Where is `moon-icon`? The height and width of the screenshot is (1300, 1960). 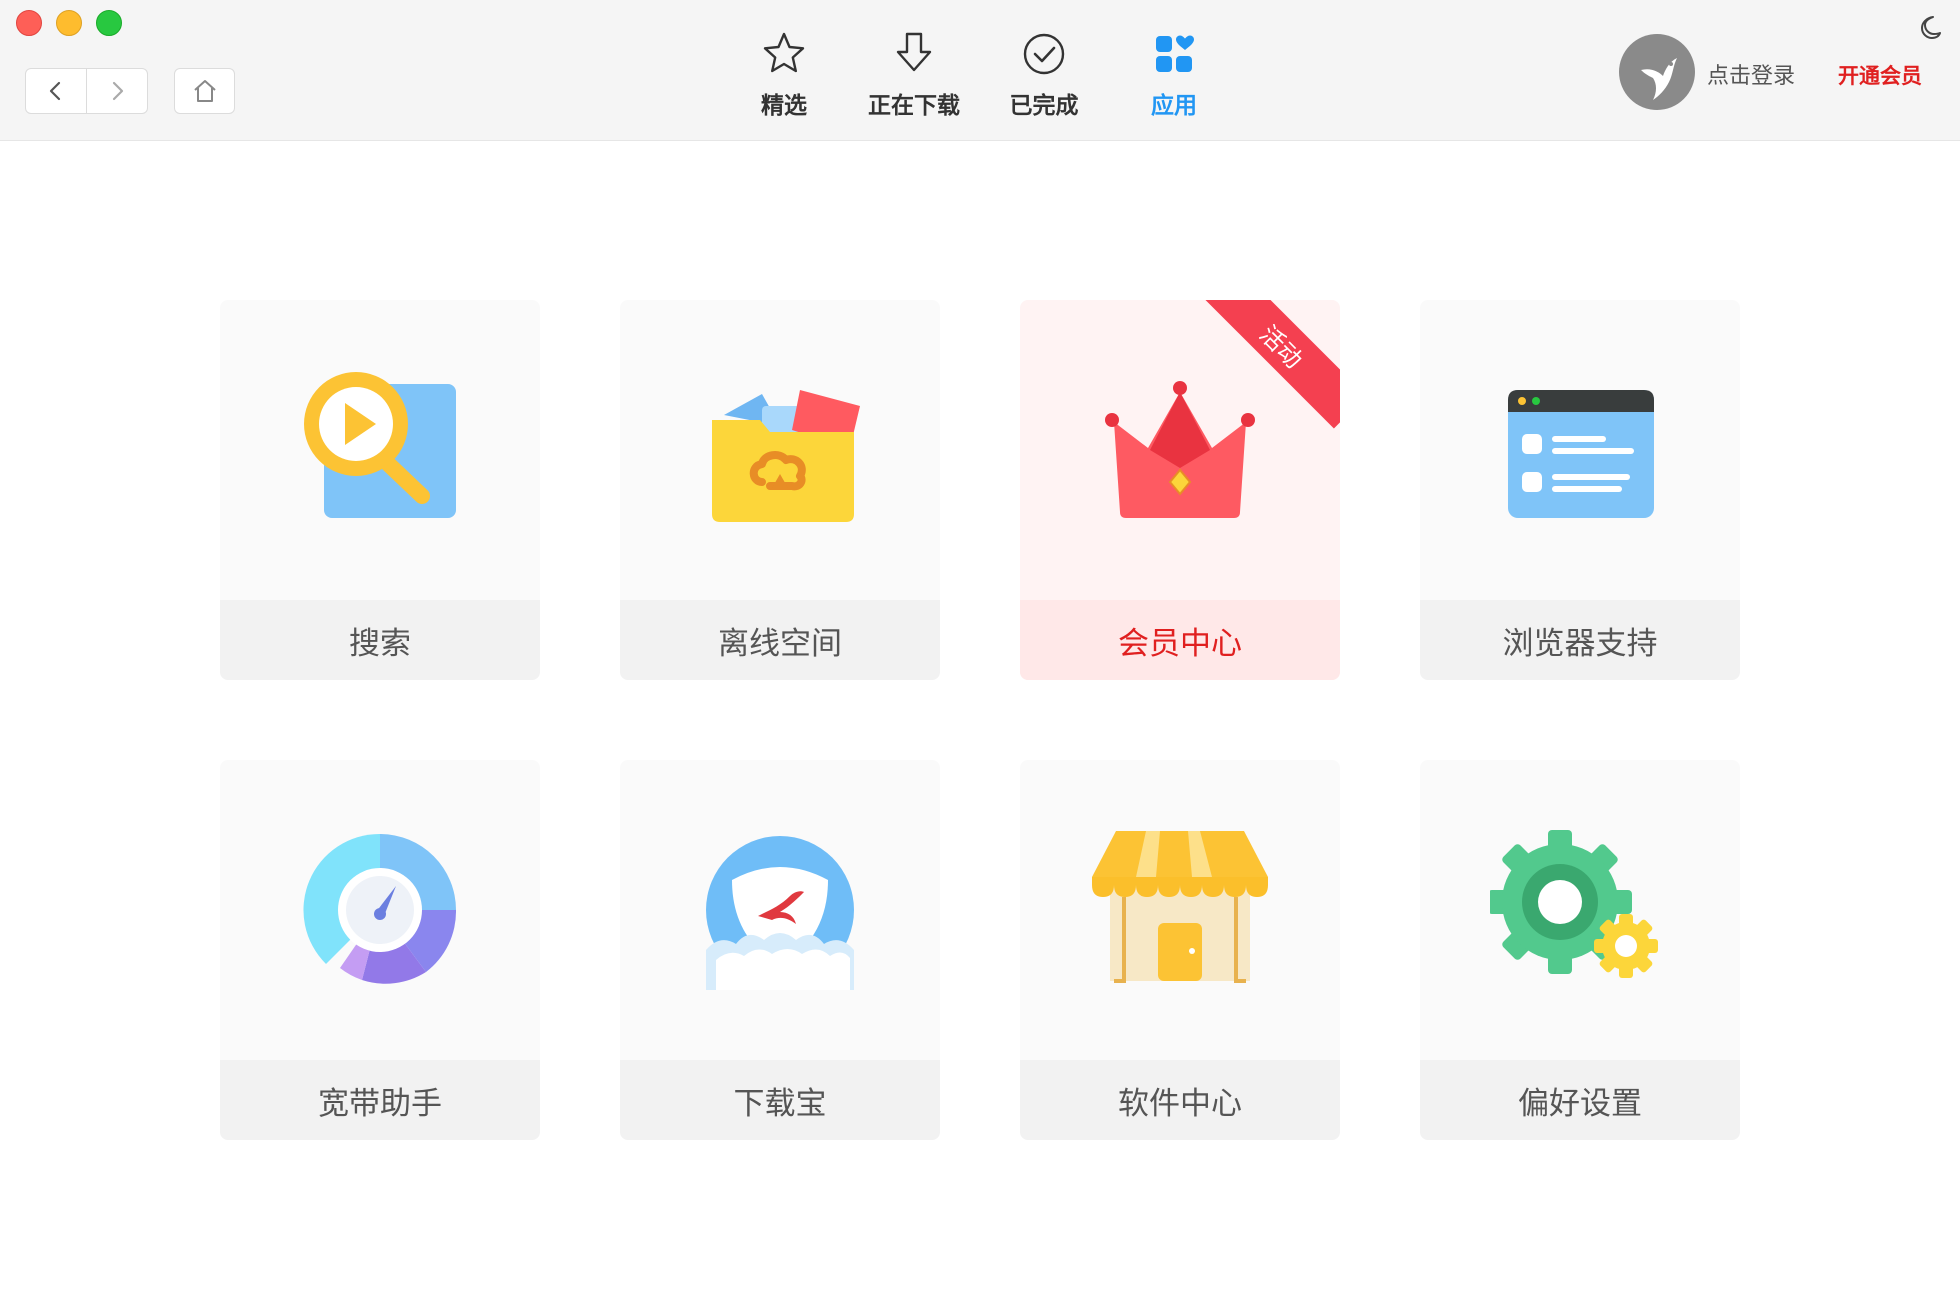 moon-icon is located at coordinates (1929, 27).